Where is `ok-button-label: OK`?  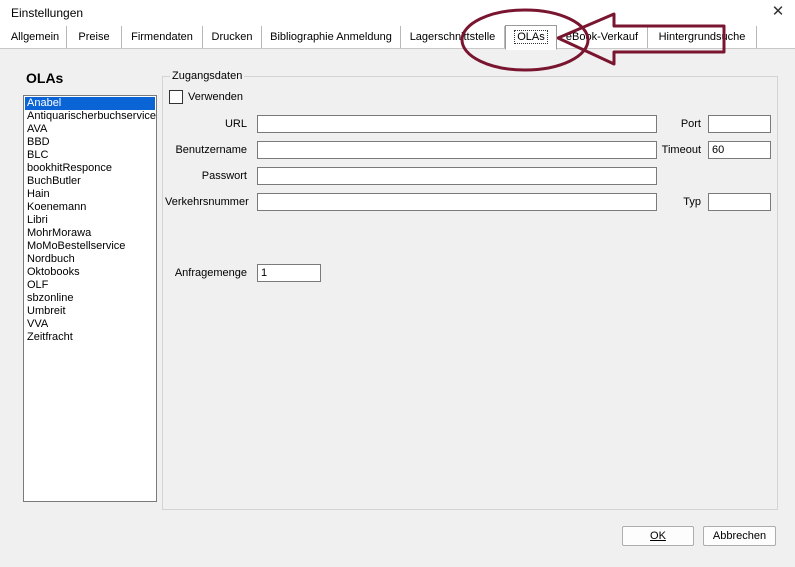 ok-button-label: OK is located at coordinates (658, 536).